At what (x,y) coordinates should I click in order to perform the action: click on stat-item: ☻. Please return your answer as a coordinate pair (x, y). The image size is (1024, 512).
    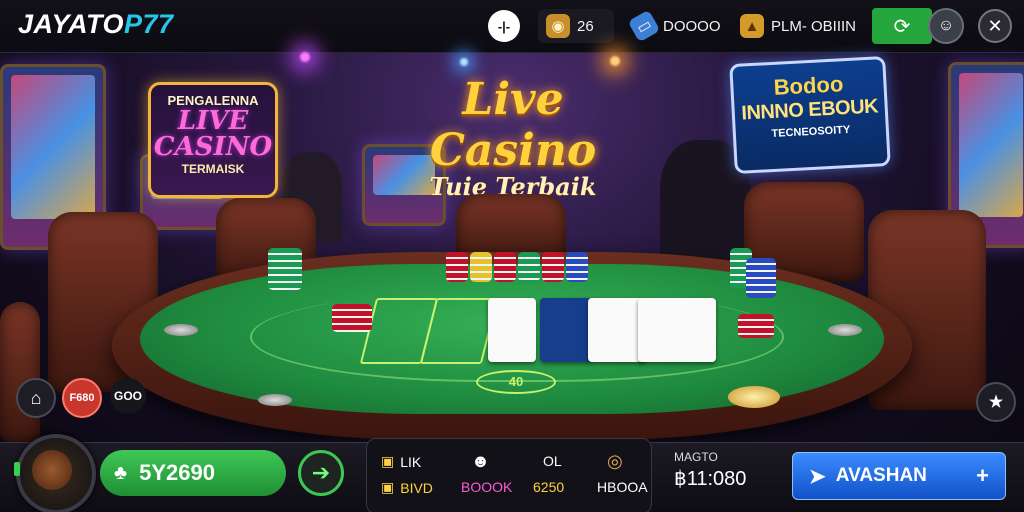
    Looking at the image, I should click on (480, 461).